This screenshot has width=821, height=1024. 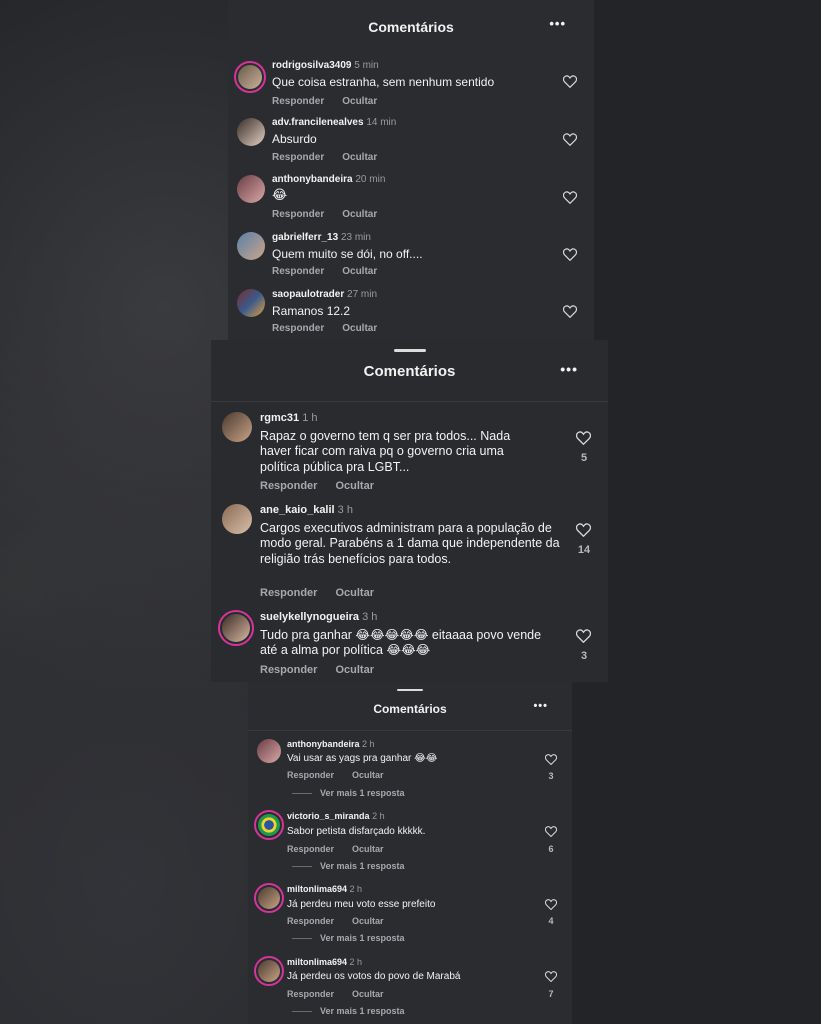 What do you see at coordinates (410, 709) in the screenshot?
I see `sheet-title: Comentários` at bounding box center [410, 709].